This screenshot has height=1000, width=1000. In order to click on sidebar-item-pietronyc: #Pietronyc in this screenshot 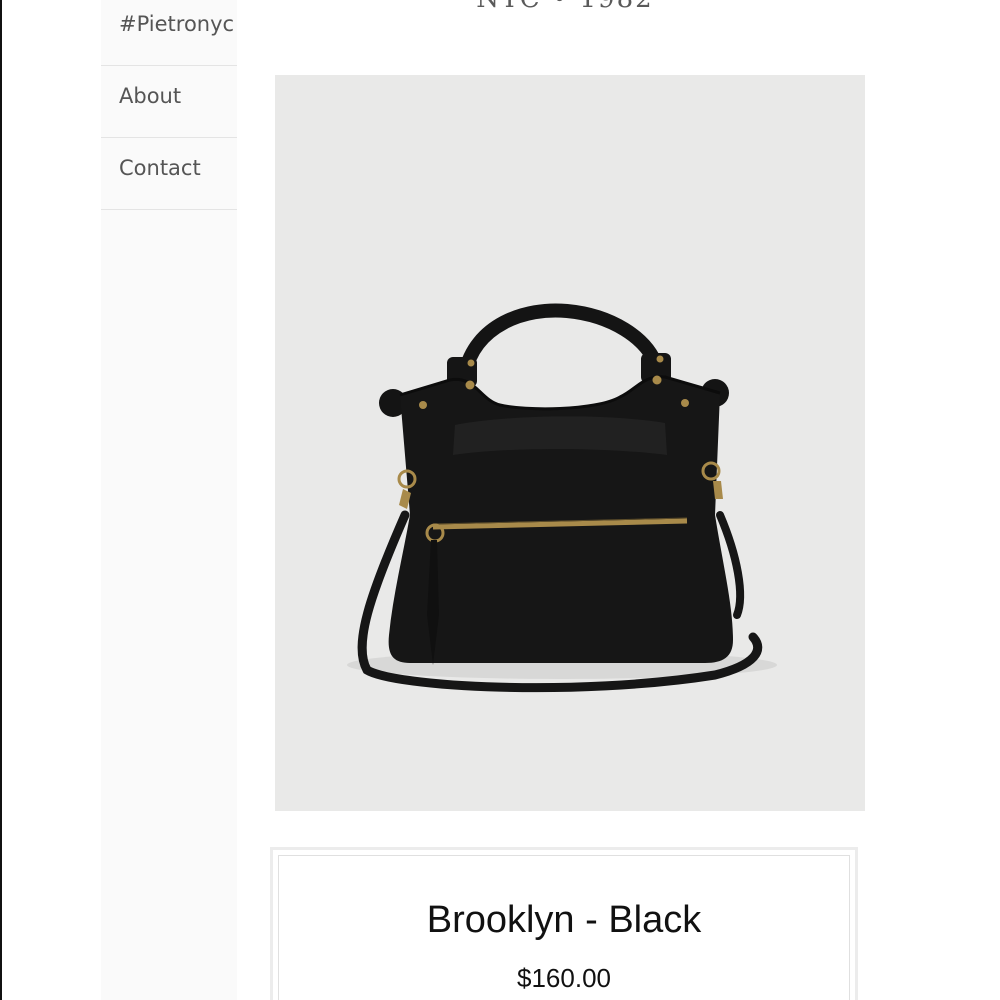, I will do `click(169, 33)`.